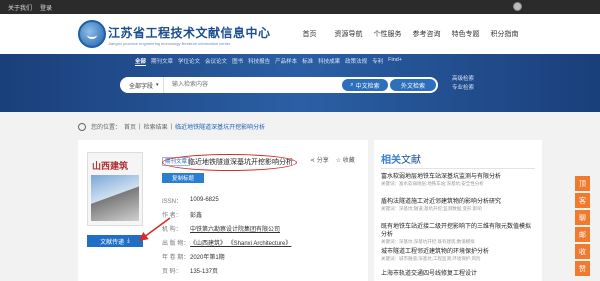 This screenshot has width=600, height=281. What do you see at coordinates (441, 177) in the screenshot?
I see `related-item-title: 富水软弱地层地铁车站深基坑监测与有限分析` at bounding box center [441, 177].